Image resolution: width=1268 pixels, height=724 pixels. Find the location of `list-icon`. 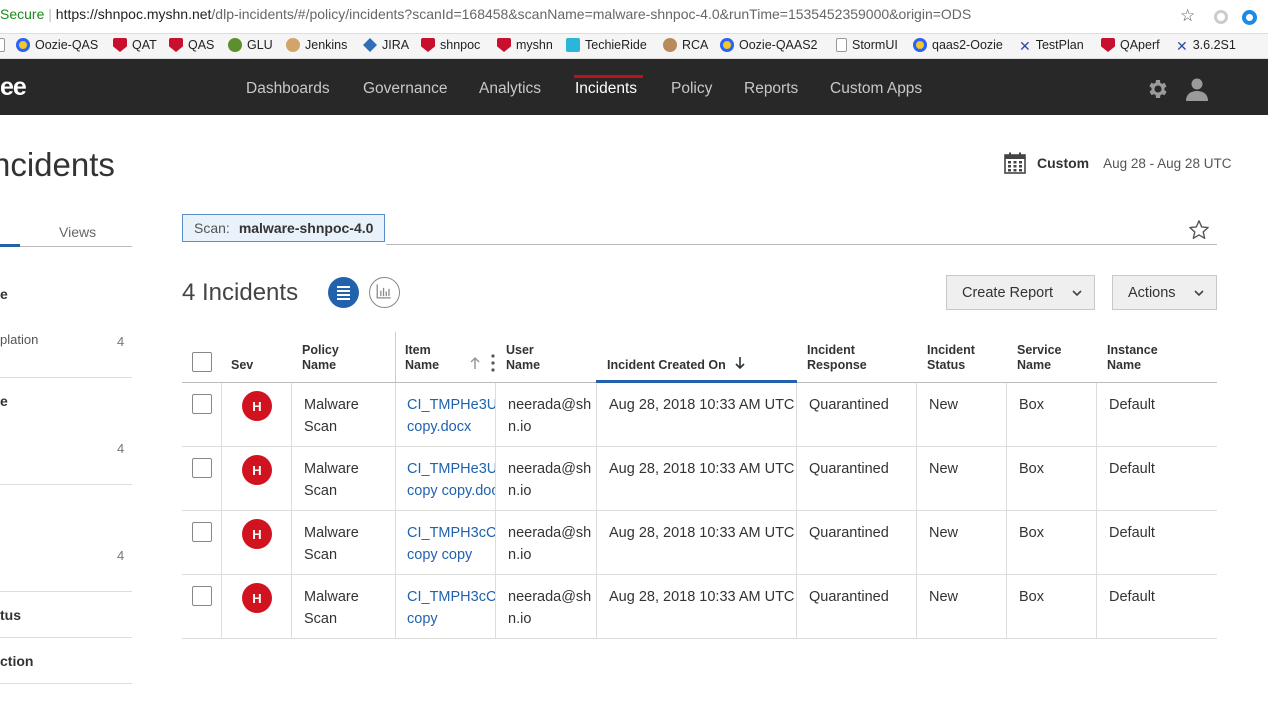

list-icon is located at coordinates (343, 293).